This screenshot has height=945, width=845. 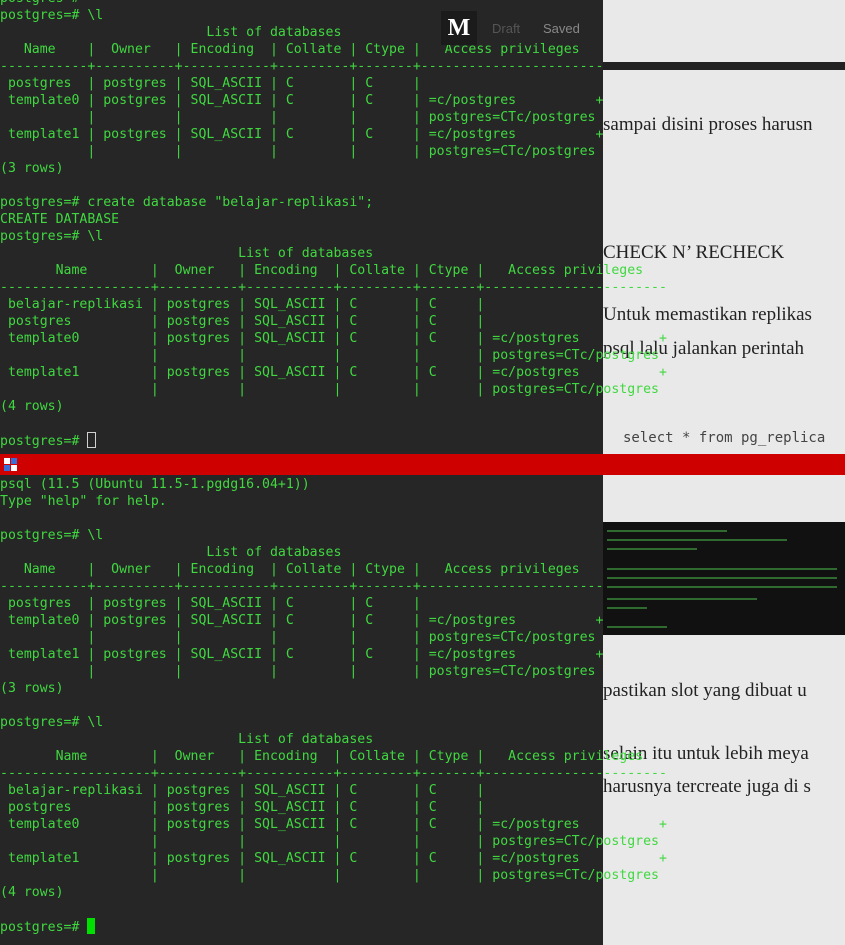 I want to click on terminal-line: psql (11.5 (Ubuntu 11.5-1.pgdg16.04+1)), so click(x=155, y=484).